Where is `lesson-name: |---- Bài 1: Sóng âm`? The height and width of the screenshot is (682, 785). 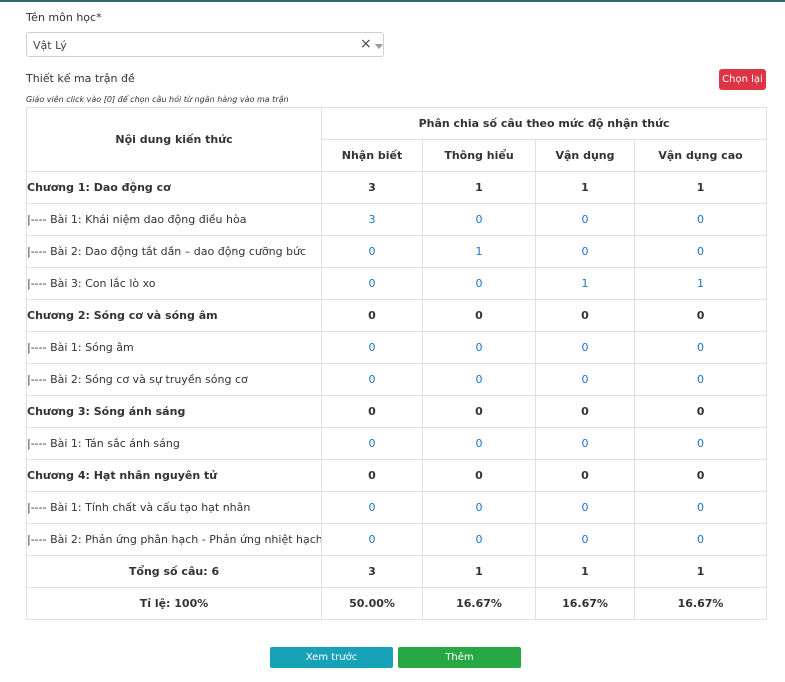
lesson-name: |---- Bài 1: Sóng âm is located at coordinates (174, 347).